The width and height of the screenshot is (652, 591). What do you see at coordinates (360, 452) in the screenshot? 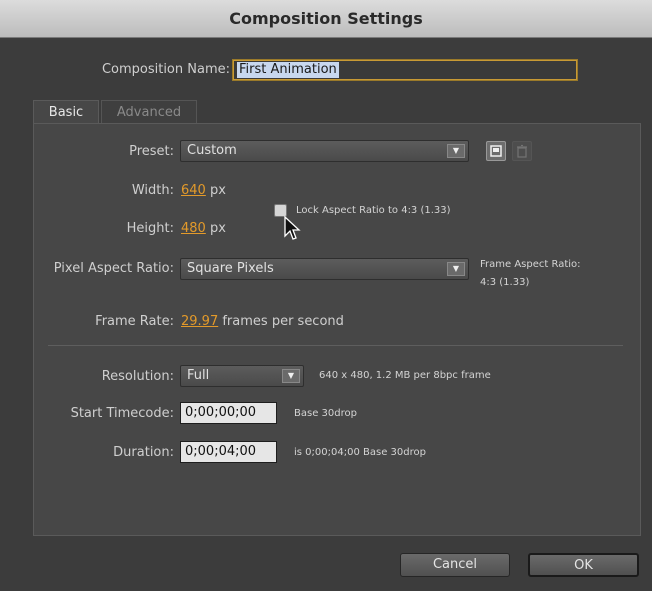
I see `duration-info: is 0;00;04;00 Base 30drop` at bounding box center [360, 452].